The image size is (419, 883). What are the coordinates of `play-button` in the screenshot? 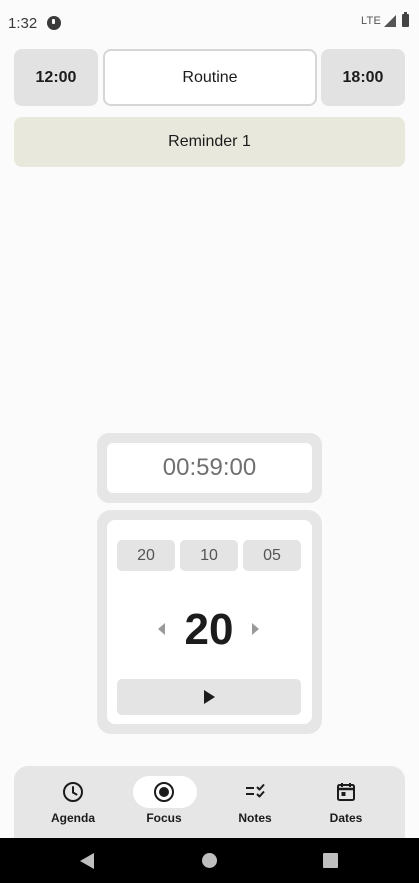 It's located at (209, 697).